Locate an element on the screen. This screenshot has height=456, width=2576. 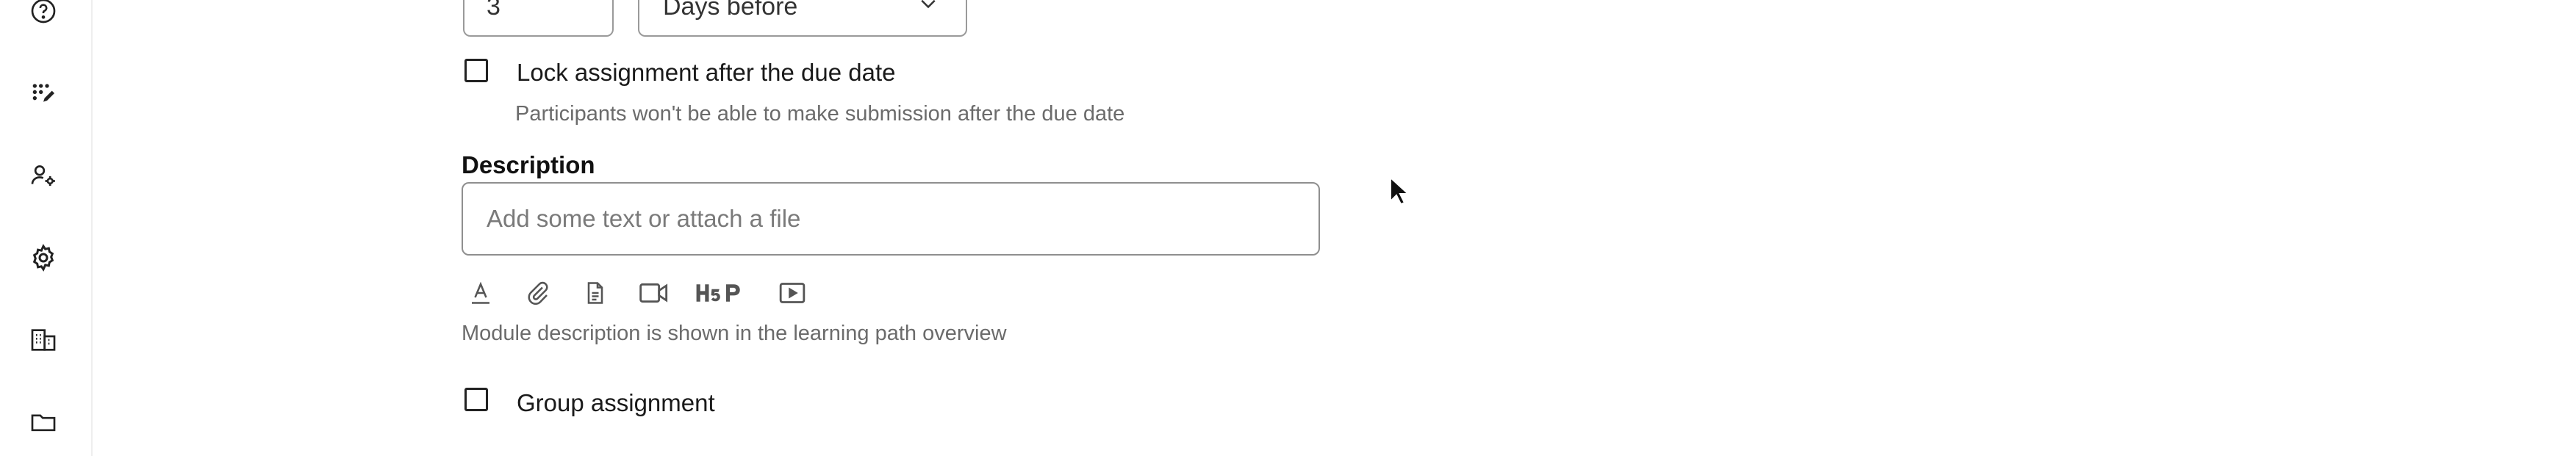
chevron-down-icon is located at coordinates (928, 4).